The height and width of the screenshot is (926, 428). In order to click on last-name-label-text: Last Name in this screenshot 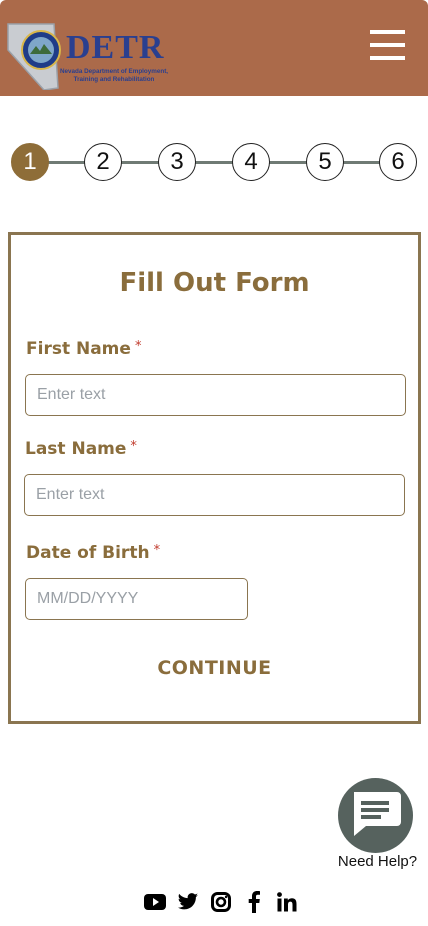, I will do `click(76, 449)`.